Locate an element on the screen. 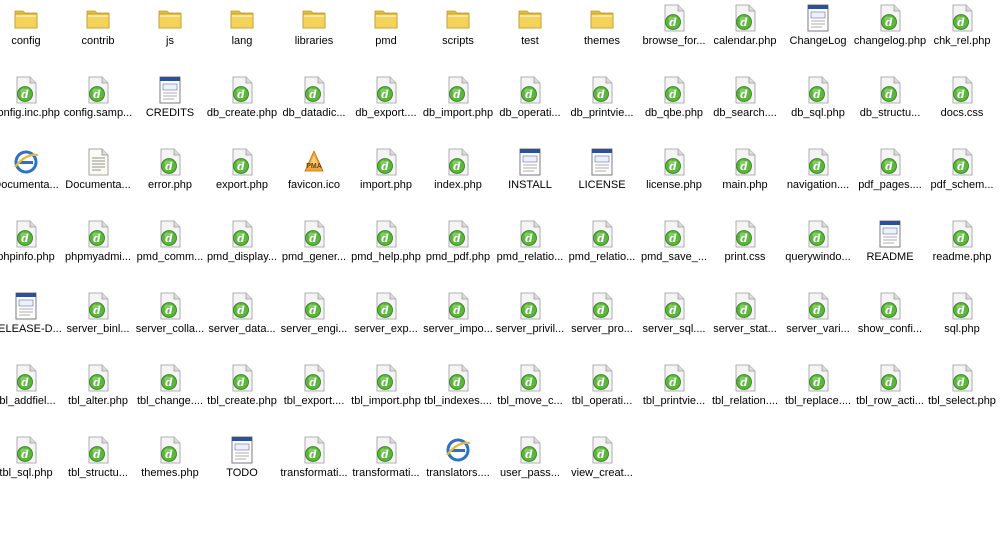 This screenshot has height=536, width=1000. file-item: d chk_rel.php is located at coordinates (962, 33).